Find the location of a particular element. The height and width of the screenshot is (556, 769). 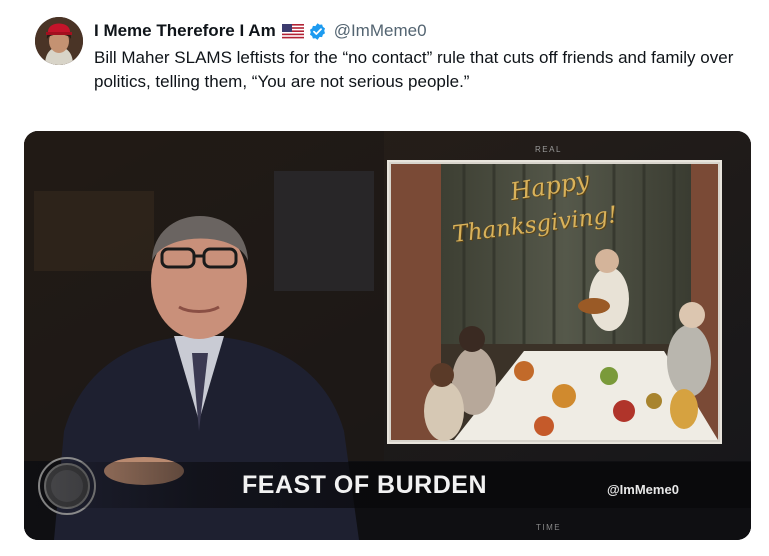

verified-badge-icon is located at coordinates (317, 31).